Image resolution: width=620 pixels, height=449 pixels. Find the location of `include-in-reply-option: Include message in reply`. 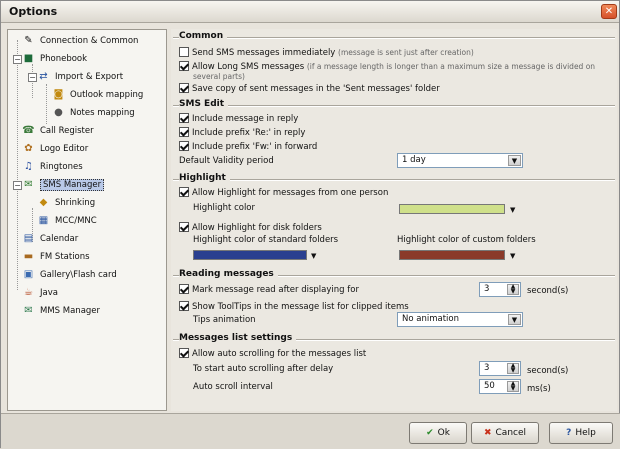

include-in-reply-option: Include message in reply is located at coordinates (238, 119).